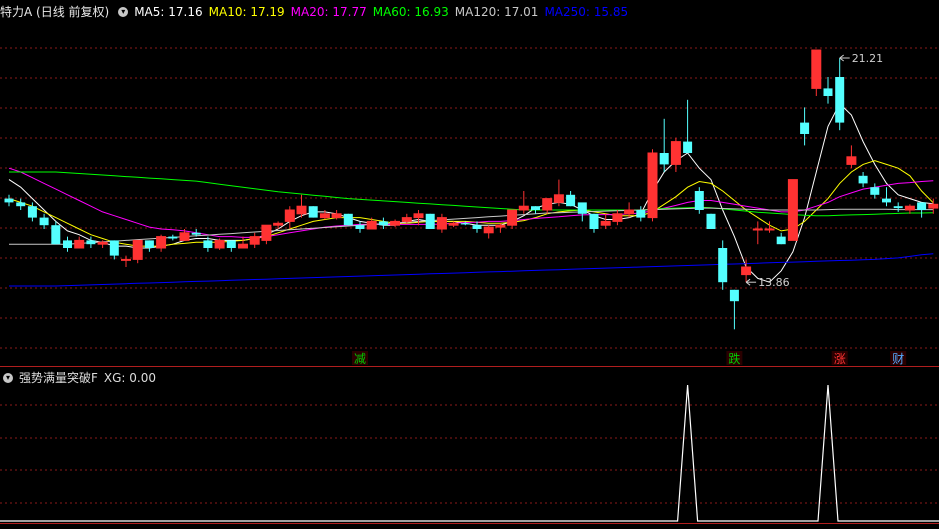 This screenshot has height=529, width=939. Describe the element at coordinates (586, 12) in the screenshot. I see `ma-legend-item: MA250: 15.85` at that location.